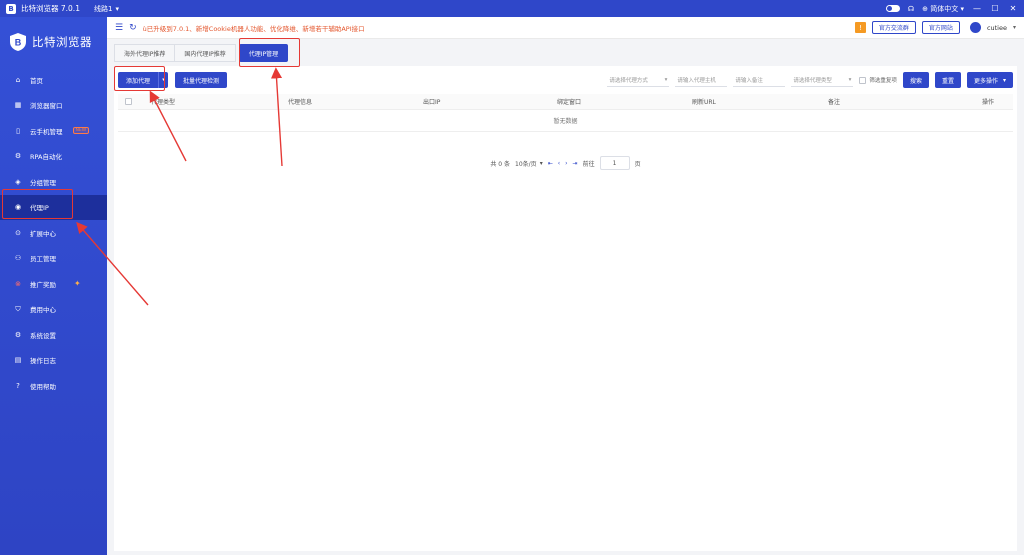 The height and width of the screenshot is (555, 1024). I want to click on language-select: ⊕ 简体中文 ▾, so click(943, 9).